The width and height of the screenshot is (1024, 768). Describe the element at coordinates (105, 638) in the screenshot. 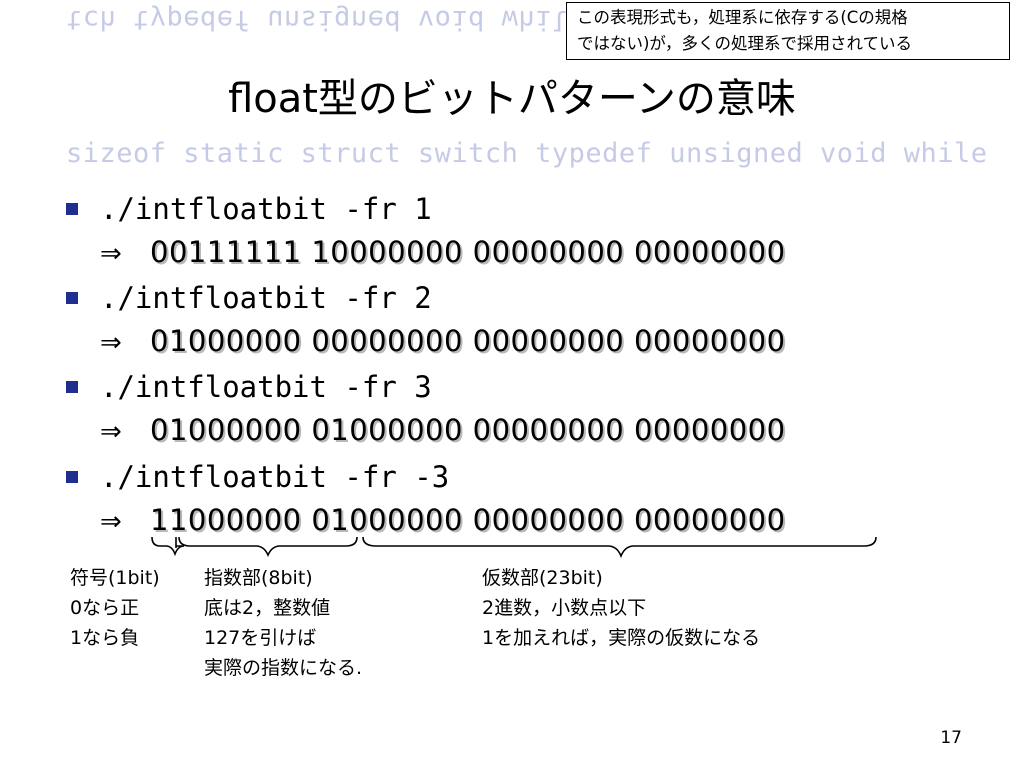

I see `sign-label-line: 1なら負` at that location.